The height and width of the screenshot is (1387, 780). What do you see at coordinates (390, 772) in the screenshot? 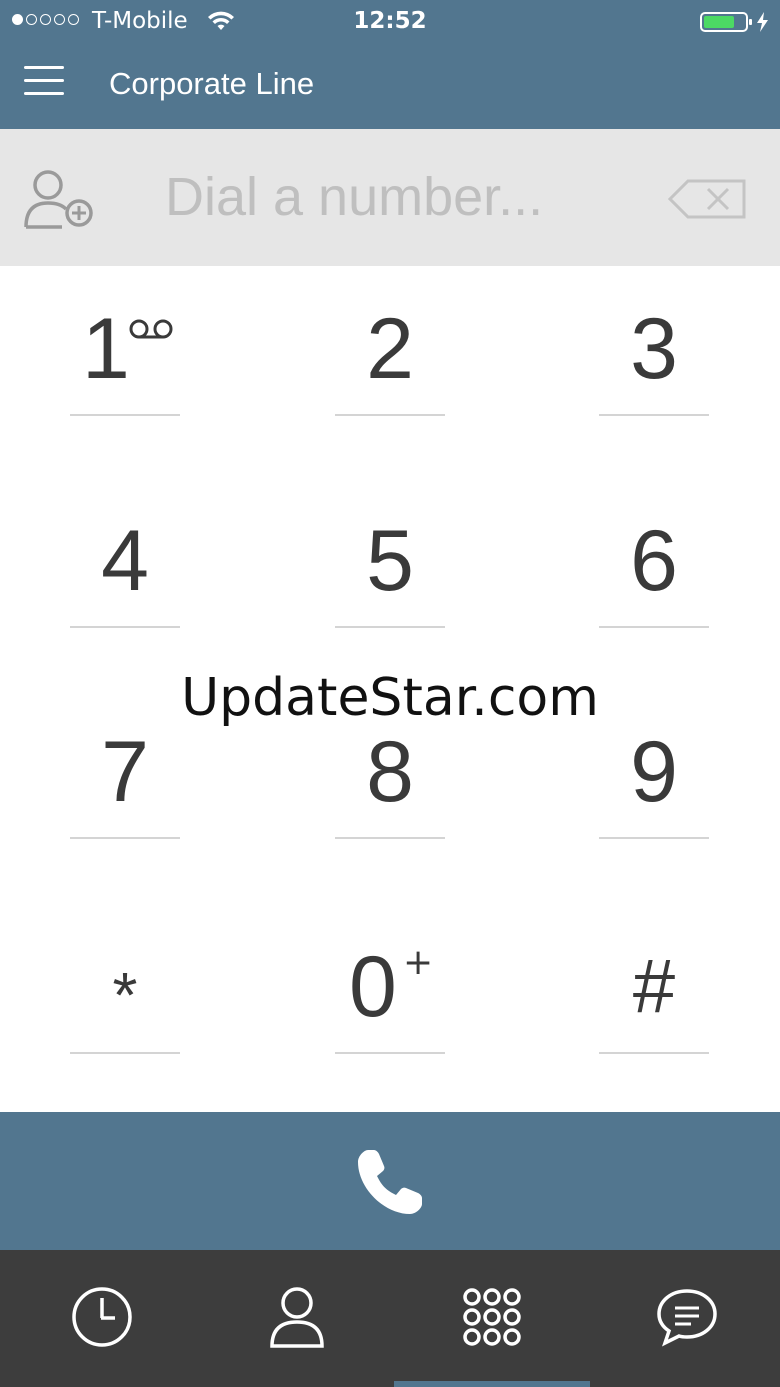
I see `key-digit: 8` at bounding box center [390, 772].